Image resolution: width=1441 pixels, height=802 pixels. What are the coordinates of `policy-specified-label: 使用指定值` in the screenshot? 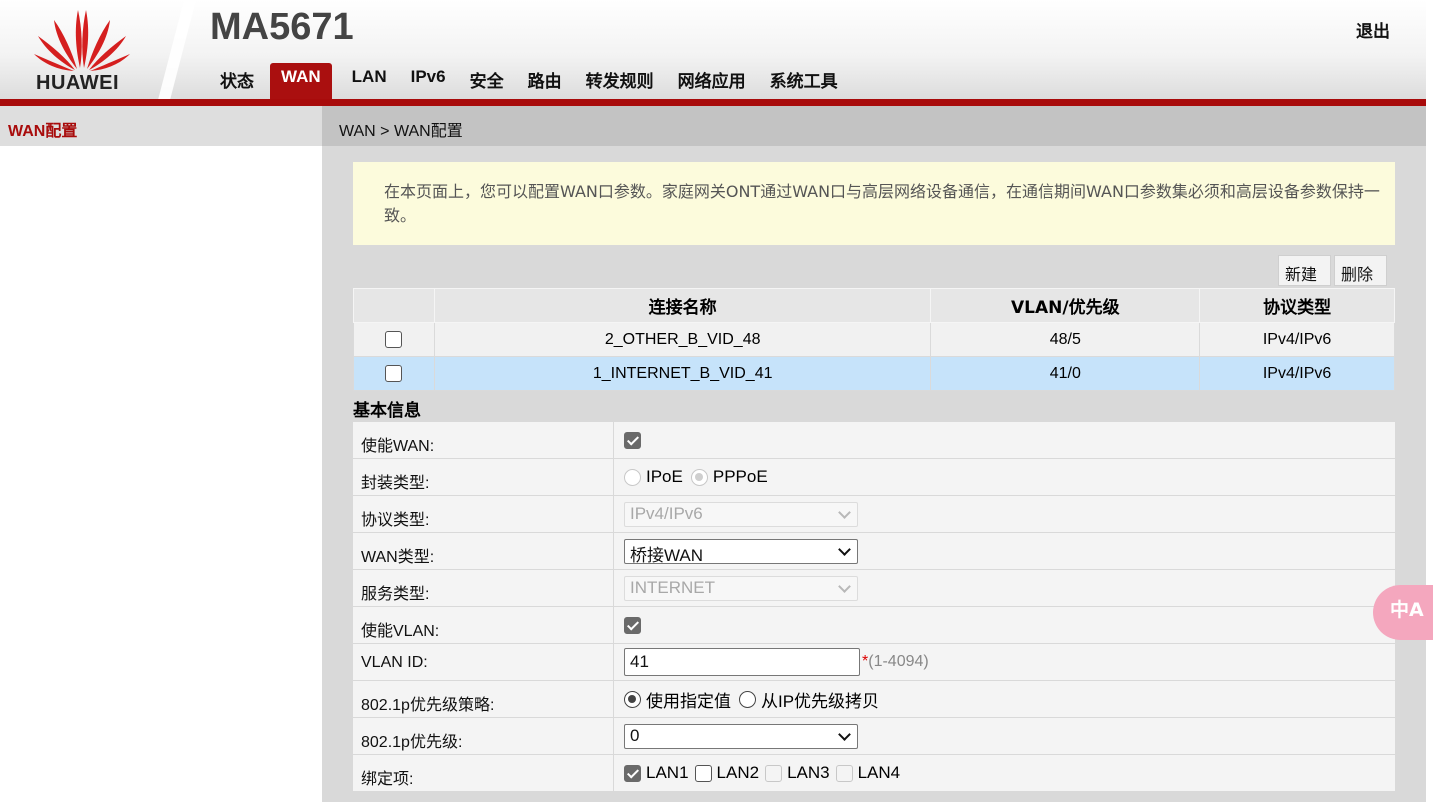 It's located at (688, 701).